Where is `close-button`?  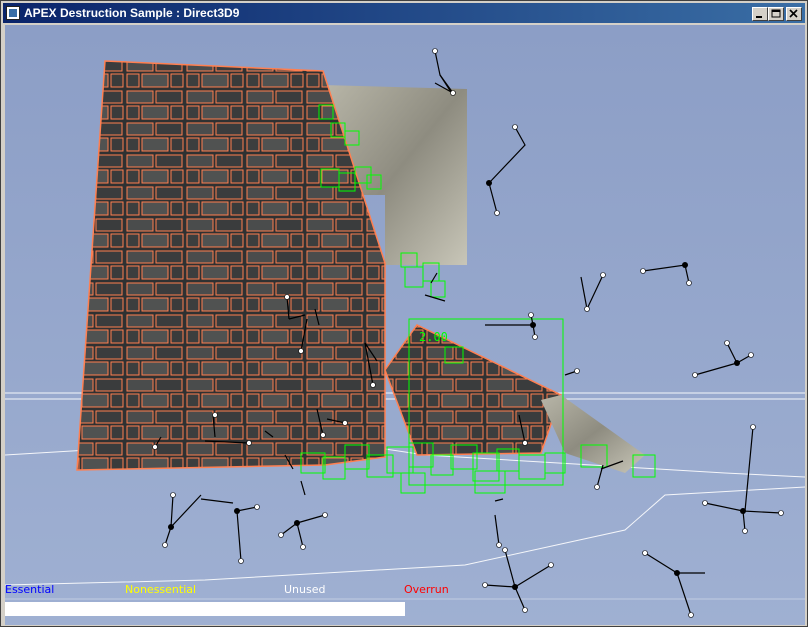
close-button is located at coordinates (794, 14).